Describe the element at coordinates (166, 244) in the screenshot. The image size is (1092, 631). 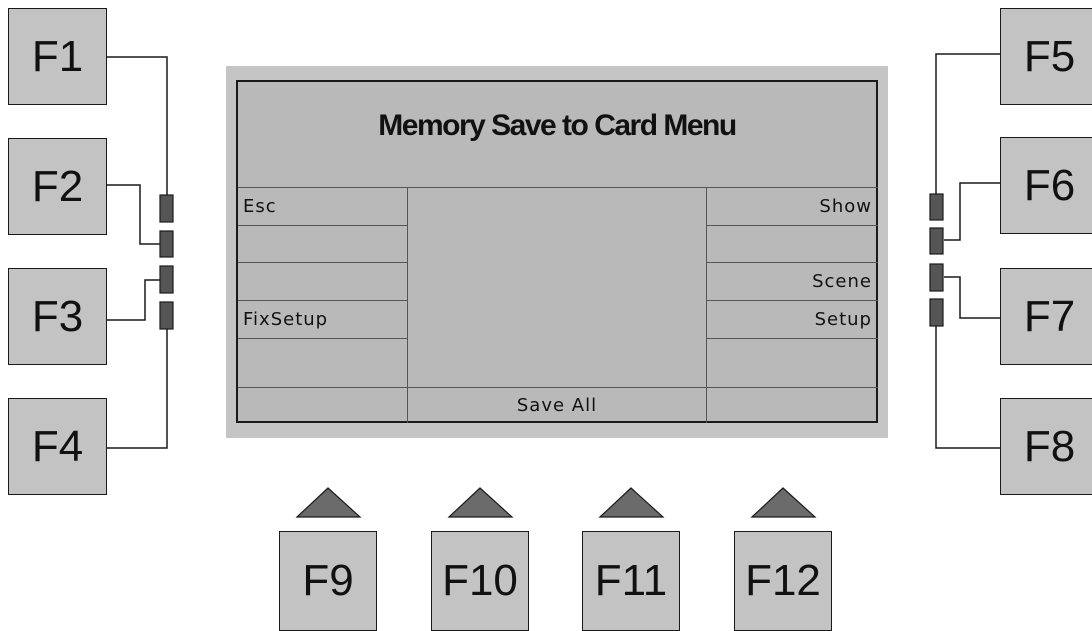
I see `f2-indicator` at that location.